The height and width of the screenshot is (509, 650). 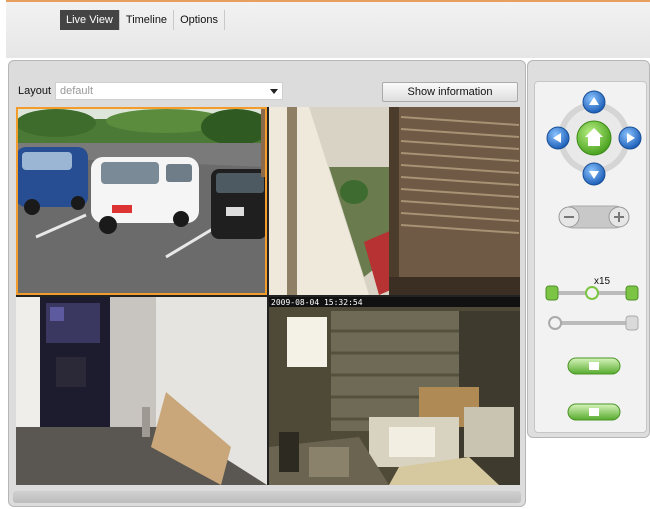 What do you see at coordinates (602, 281) in the screenshot?
I see `zoom-level-label: x15` at bounding box center [602, 281].